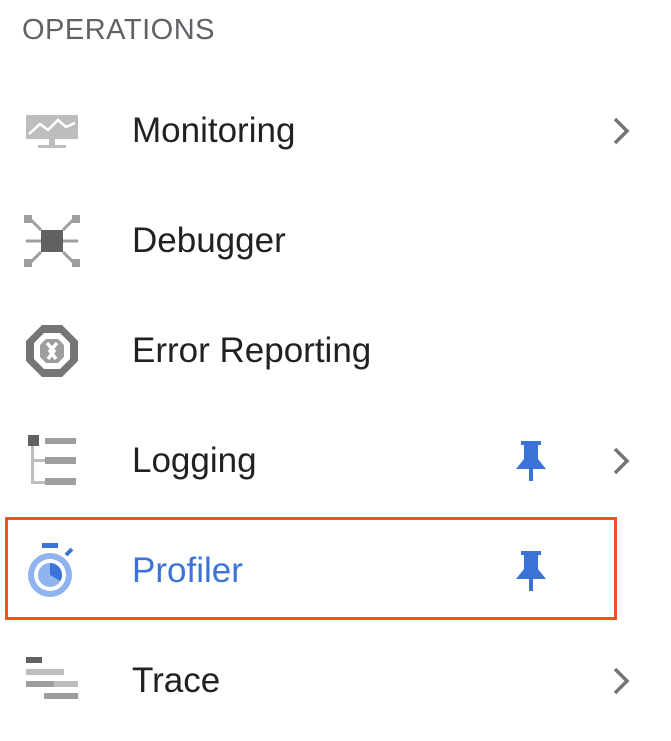 Image resolution: width=671 pixels, height=741 pixels. What do you see at coordinates (52, 461) in the screenshot?
I see `logging-icon` at bounding box center [52, 461].